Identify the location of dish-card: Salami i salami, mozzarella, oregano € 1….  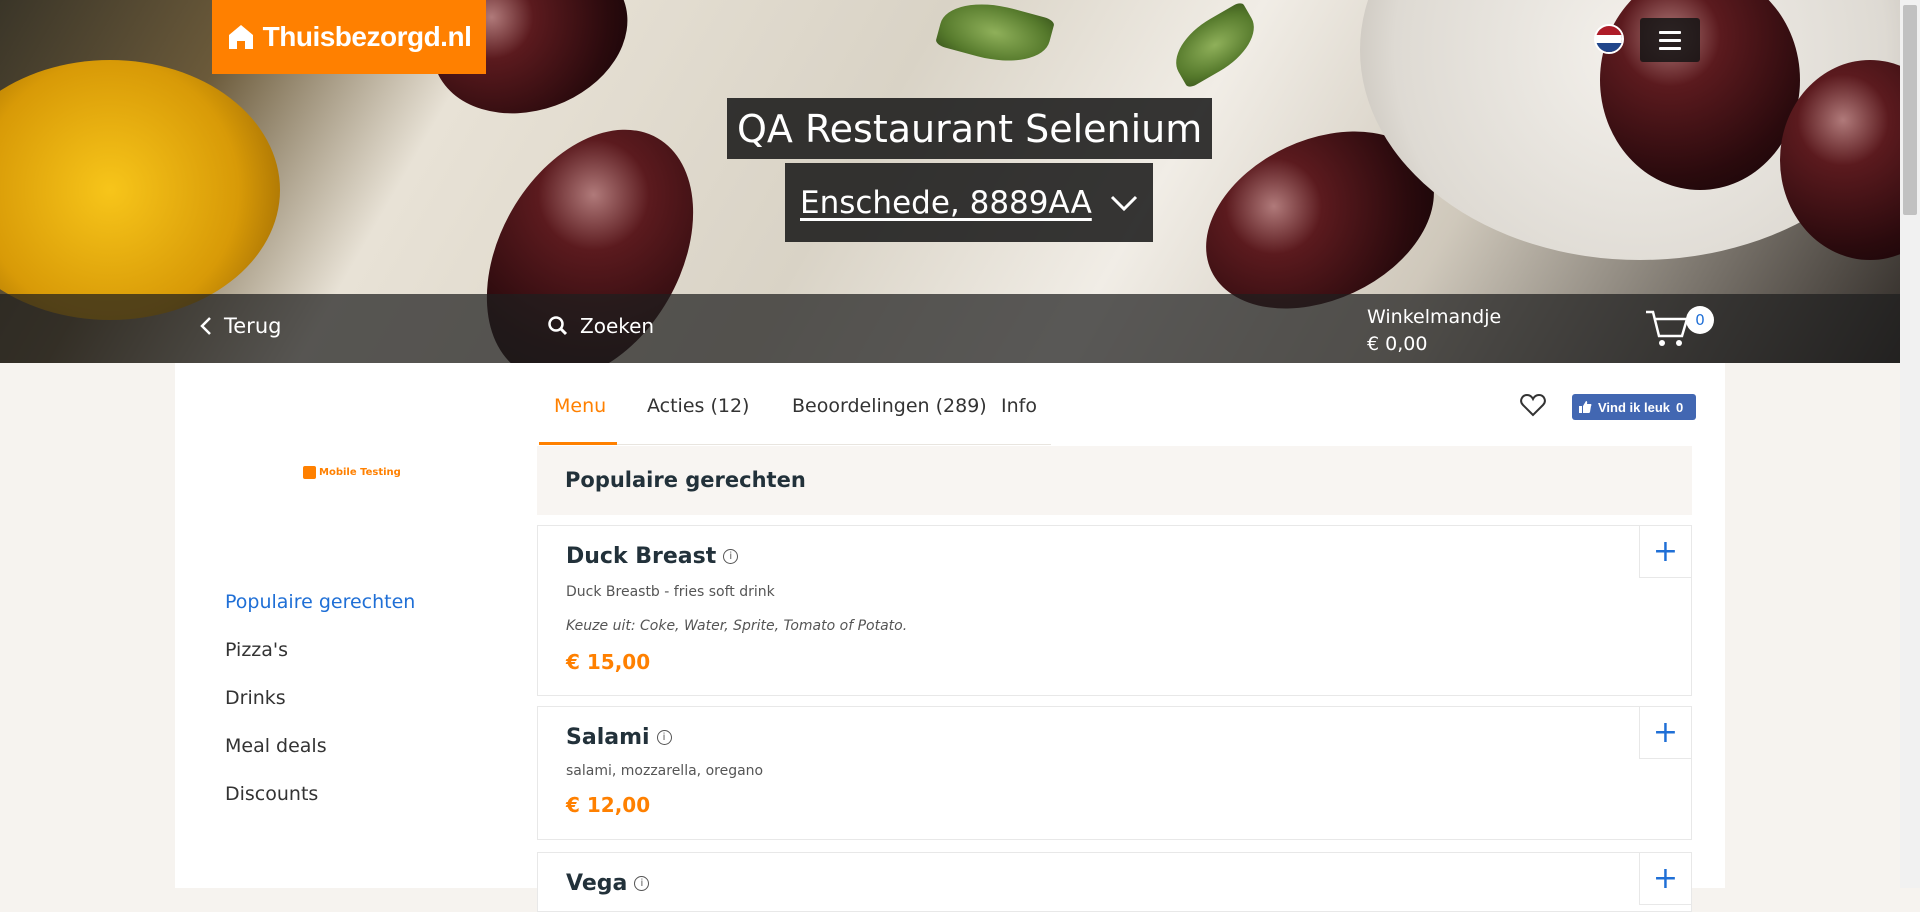
(1114, 773).